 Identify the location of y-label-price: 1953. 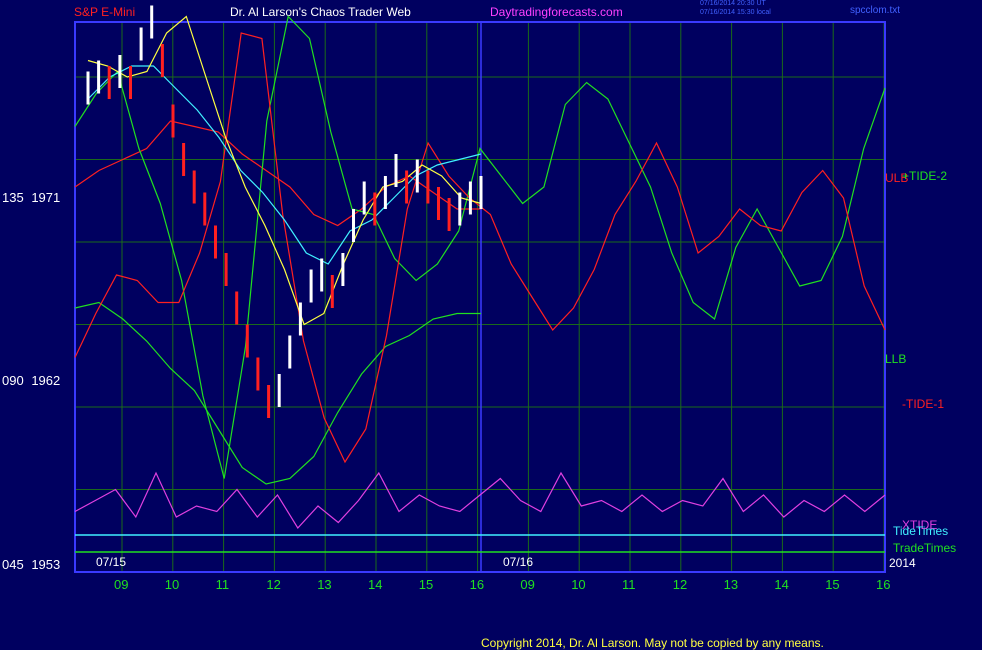
(46, 564).